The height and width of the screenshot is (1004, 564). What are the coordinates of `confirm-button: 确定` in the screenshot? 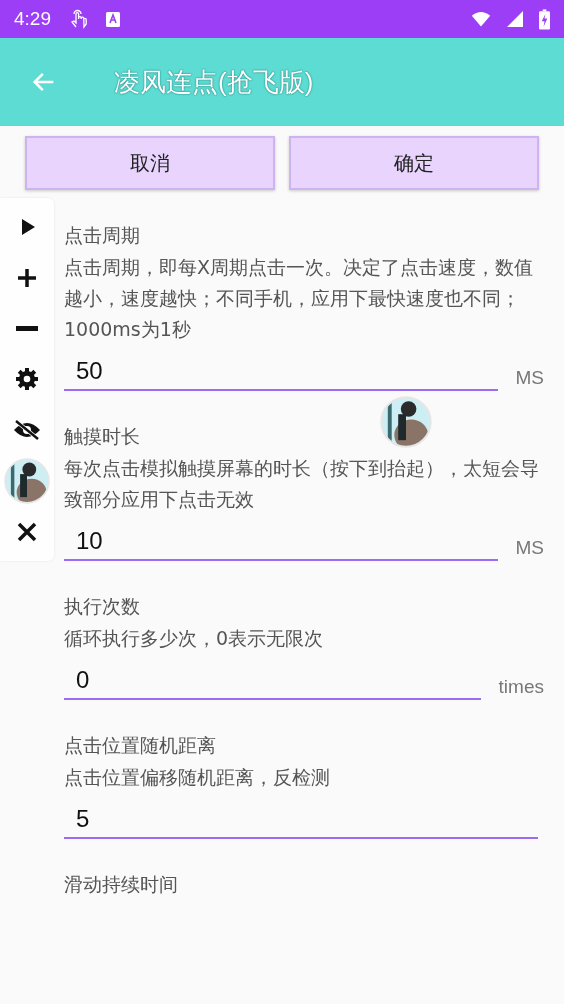 It's located at (414, 163).